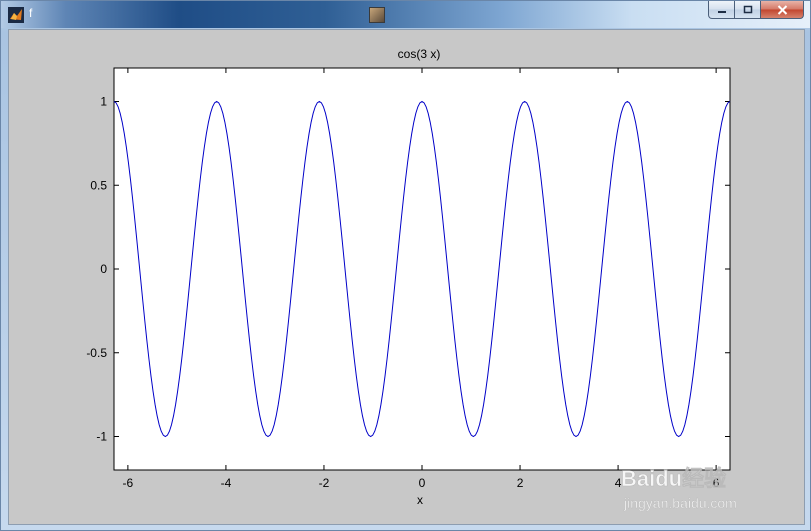  What do you see at coordinates (16, 15) in the screenshot?
I see `matlab-icon` at bounding box center [16, 15].